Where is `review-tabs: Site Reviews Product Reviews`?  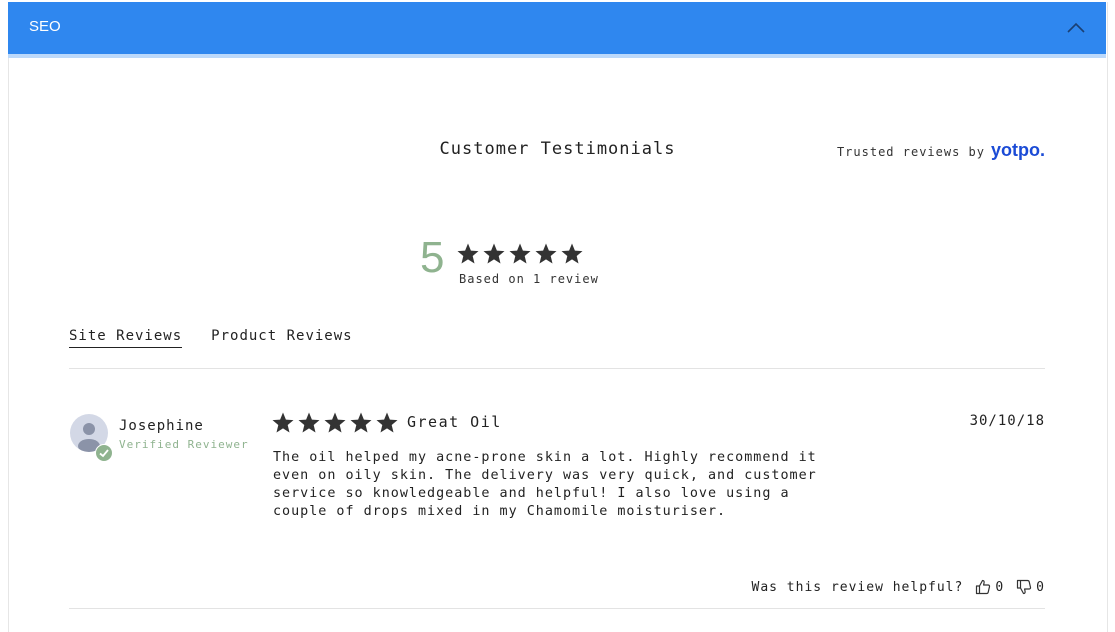
review-tabs: Site Reviews Product Reviews is located at coordinates (211, 338).